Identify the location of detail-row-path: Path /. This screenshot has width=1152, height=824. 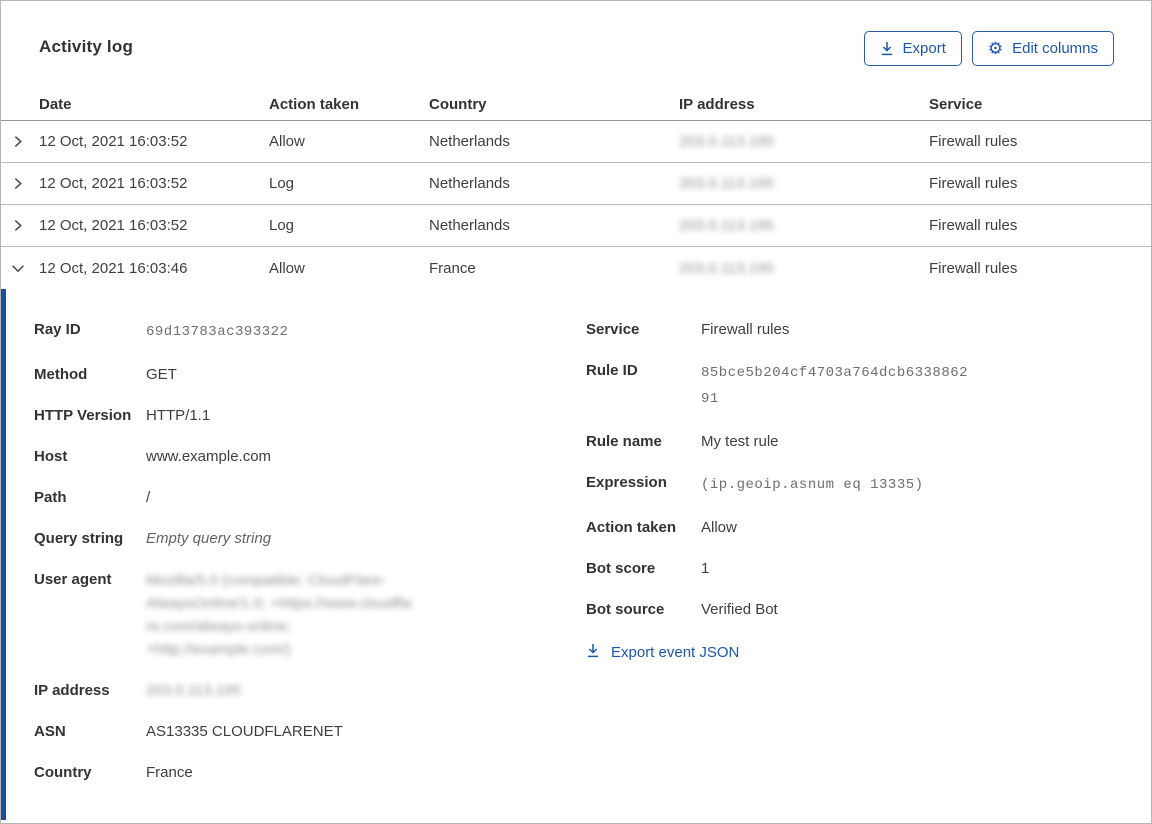
(310, 498).